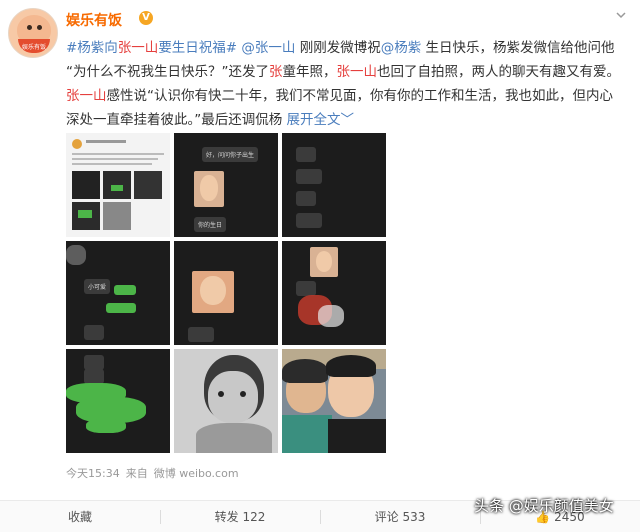 The width and height of the screenshot is (640, 532). What do you see at coordinates (621, 15) in the screenshot?
I see `chevron-down-icon` at bounding box center [621, 15].